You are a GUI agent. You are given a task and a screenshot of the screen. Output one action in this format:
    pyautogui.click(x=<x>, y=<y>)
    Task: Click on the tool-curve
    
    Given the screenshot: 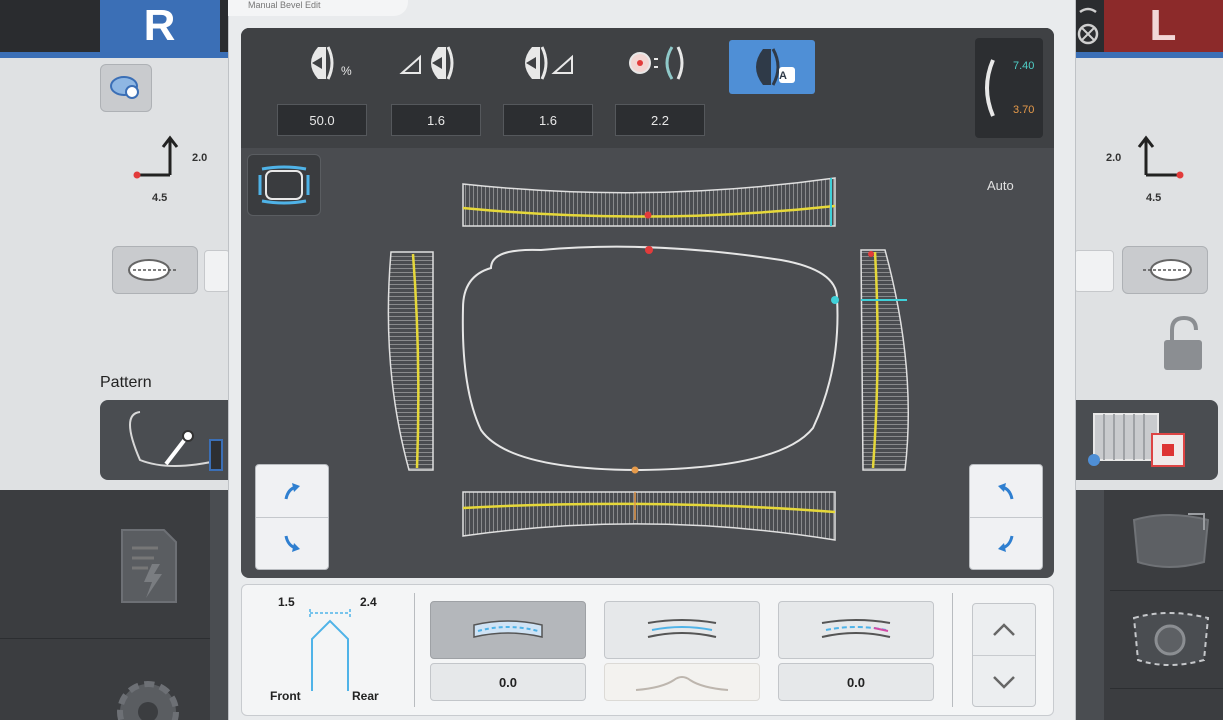 What is the action you would take?
    pyautogui.click(x=656, y=63)
    